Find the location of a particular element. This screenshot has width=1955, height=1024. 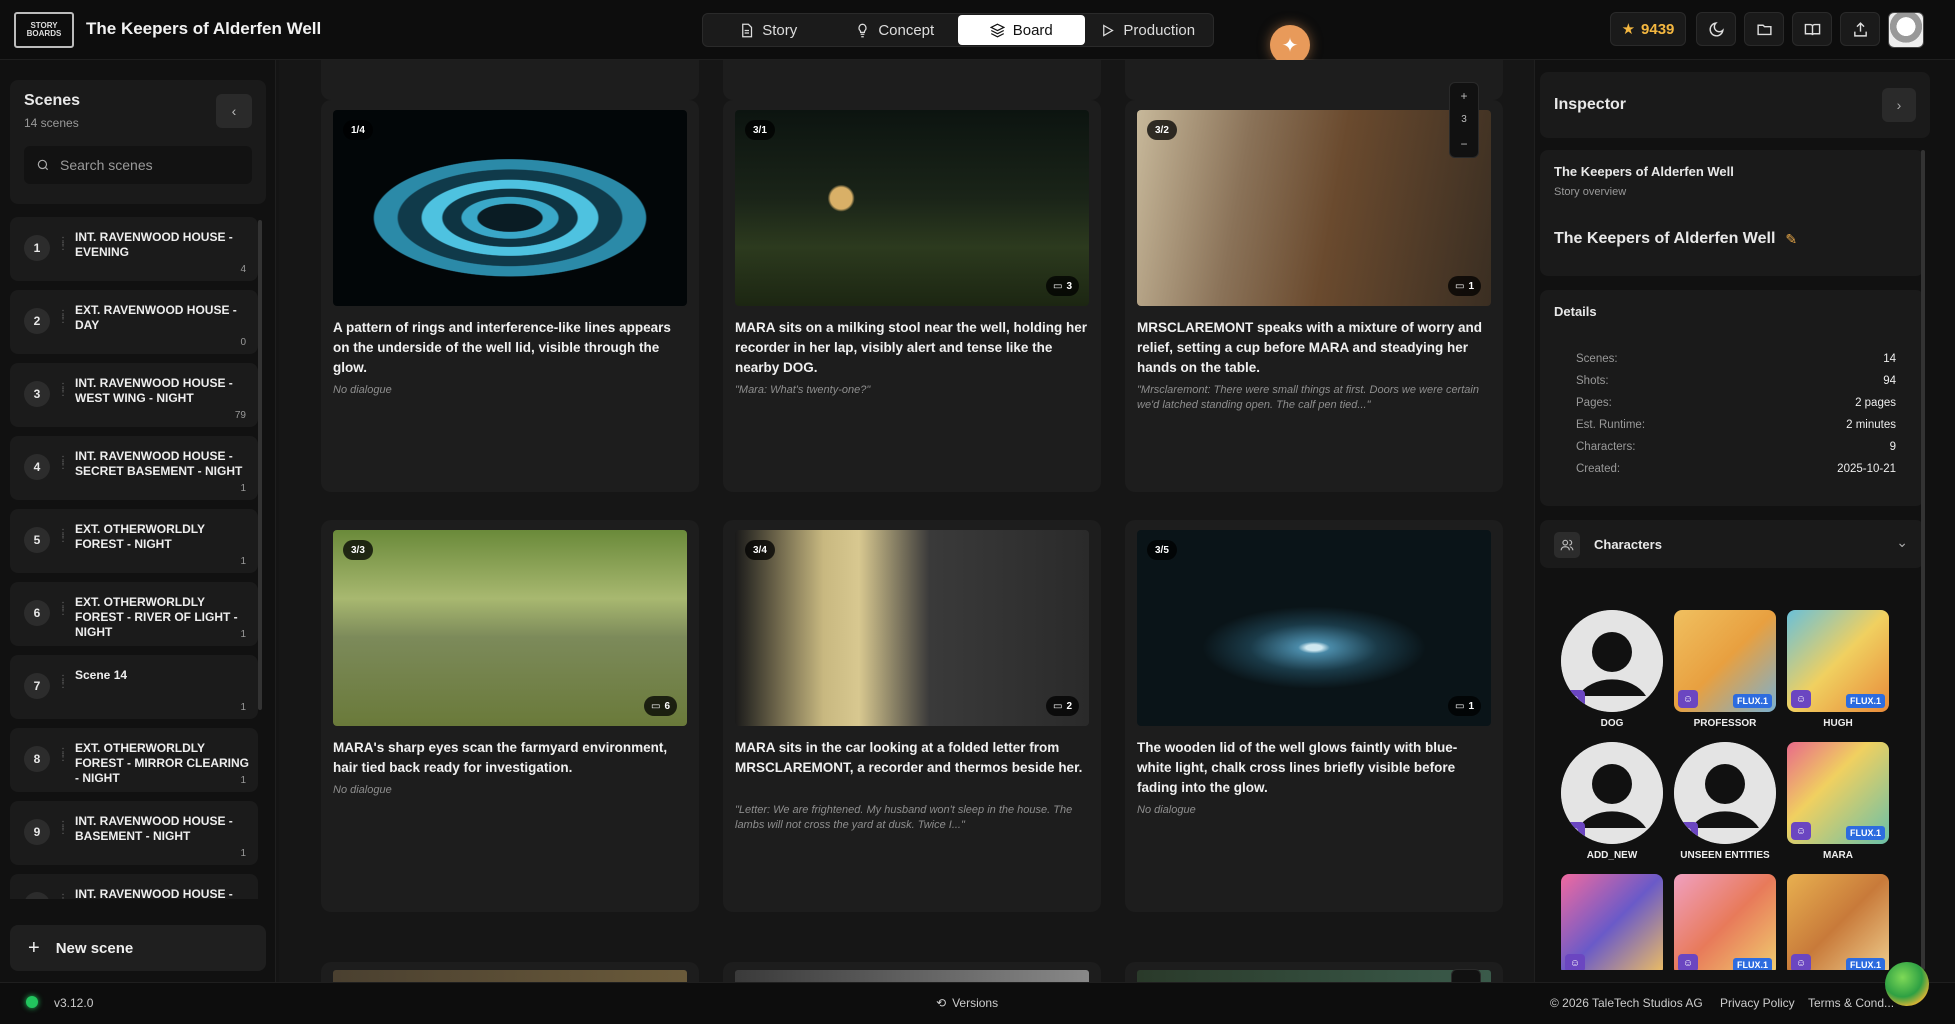

model-badge: FLUX.1 is located at coordinates (1865, 833).